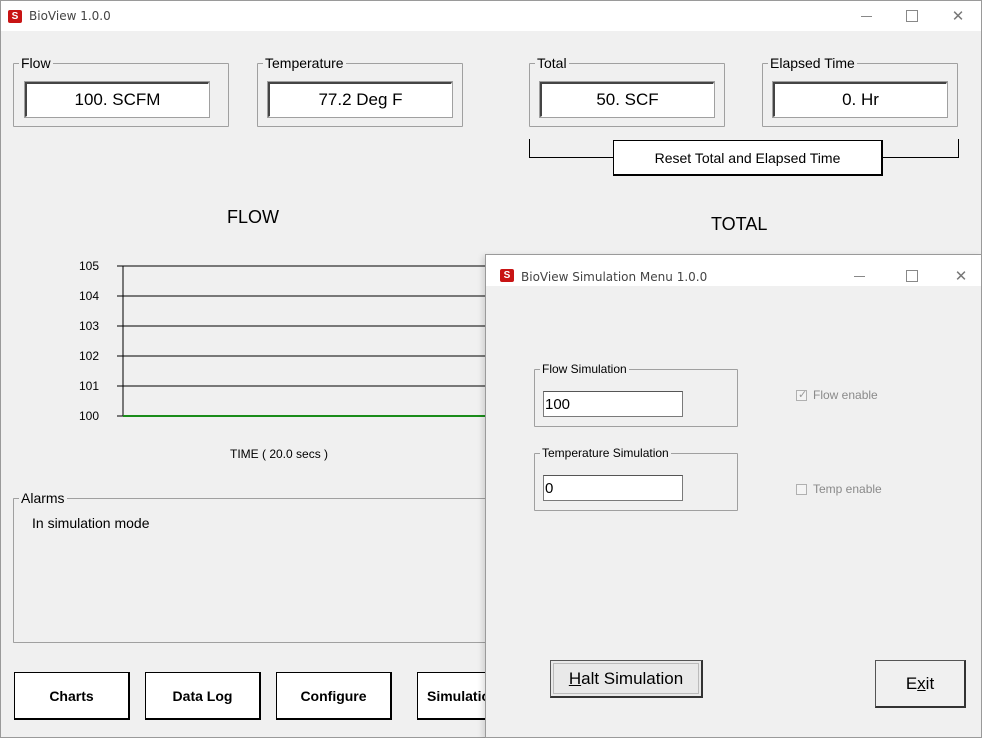 The height and width of the screenshot is (738, 982). Describe the element at coordinates (801, 489) in the screenshot. I see `temp-enable-box` at that location.